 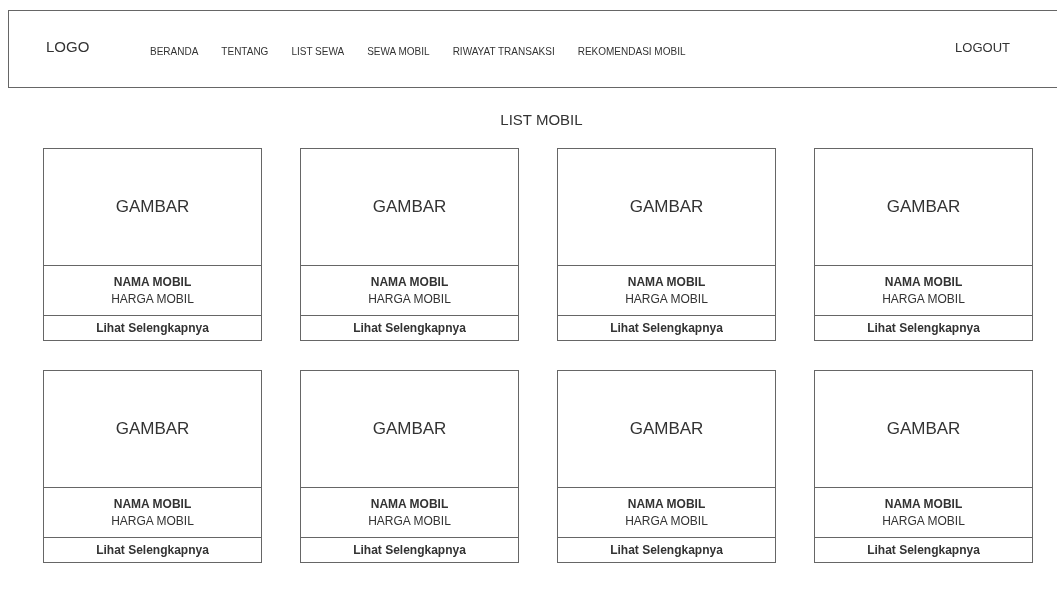 What do you see at coordinates (318, 51) in the screenshot?
I see `nav-link: LIST SEWA` at bounding box center [318, 51].